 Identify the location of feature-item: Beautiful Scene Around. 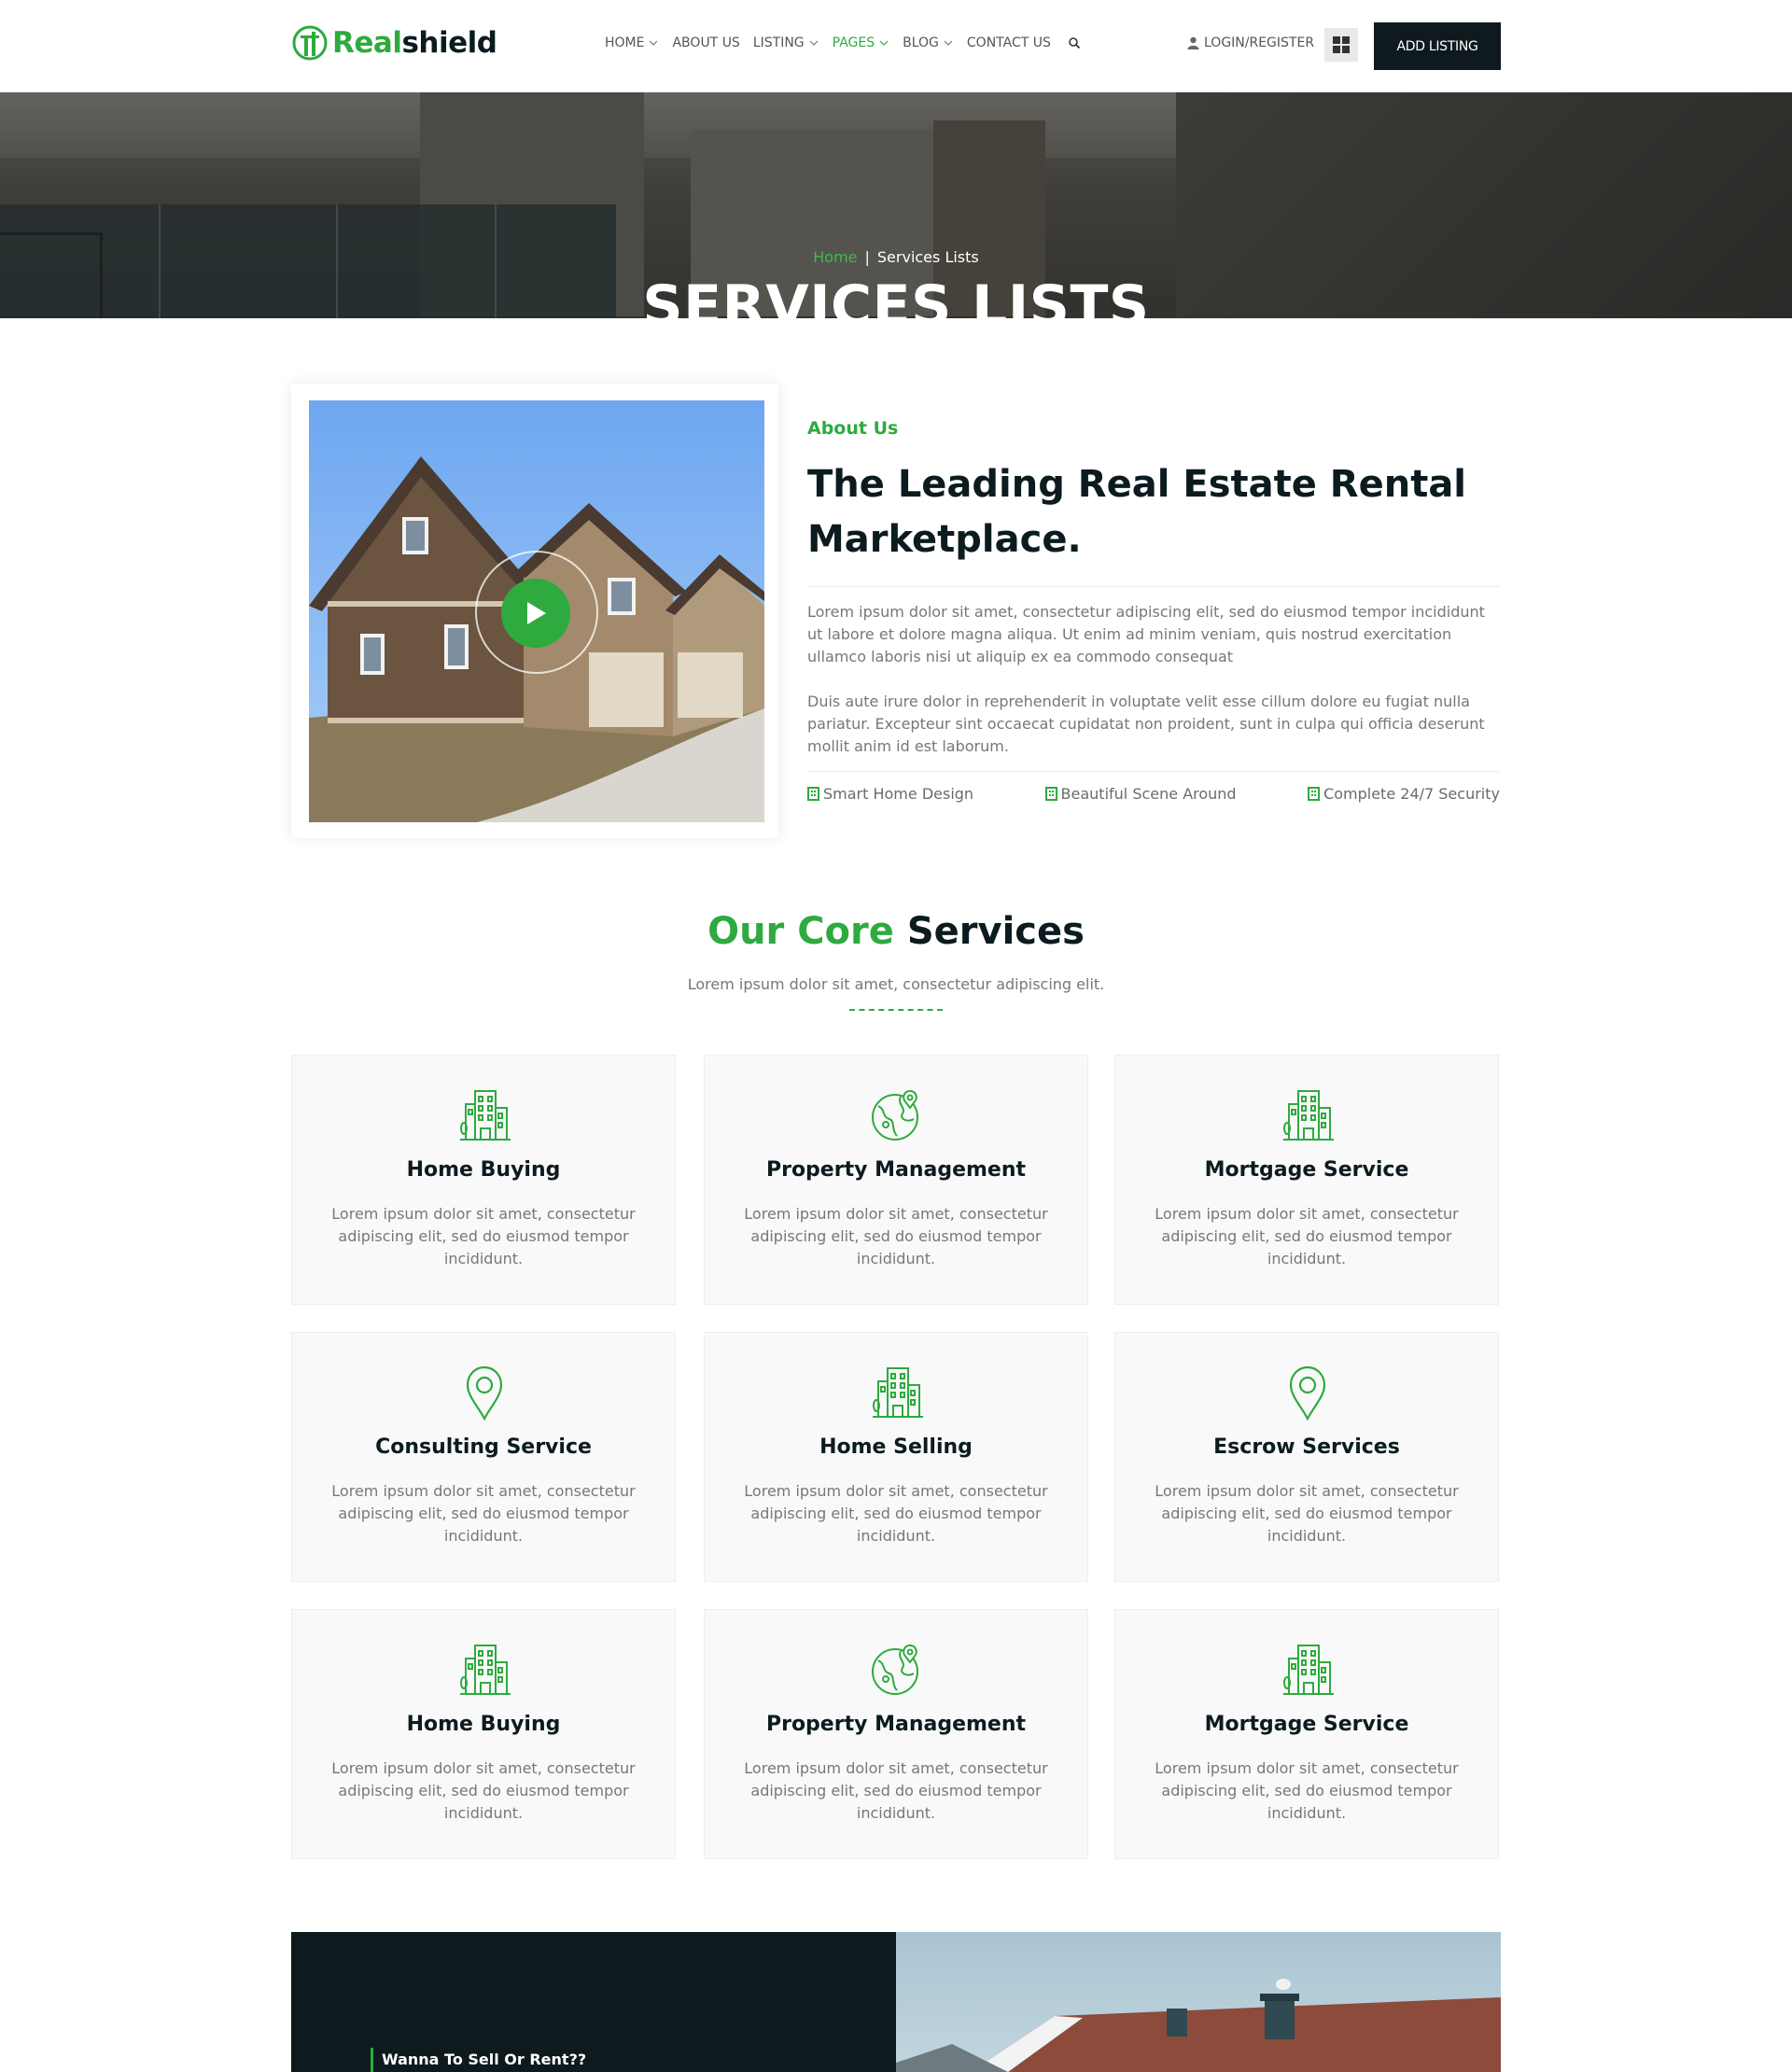
(1140, 794).